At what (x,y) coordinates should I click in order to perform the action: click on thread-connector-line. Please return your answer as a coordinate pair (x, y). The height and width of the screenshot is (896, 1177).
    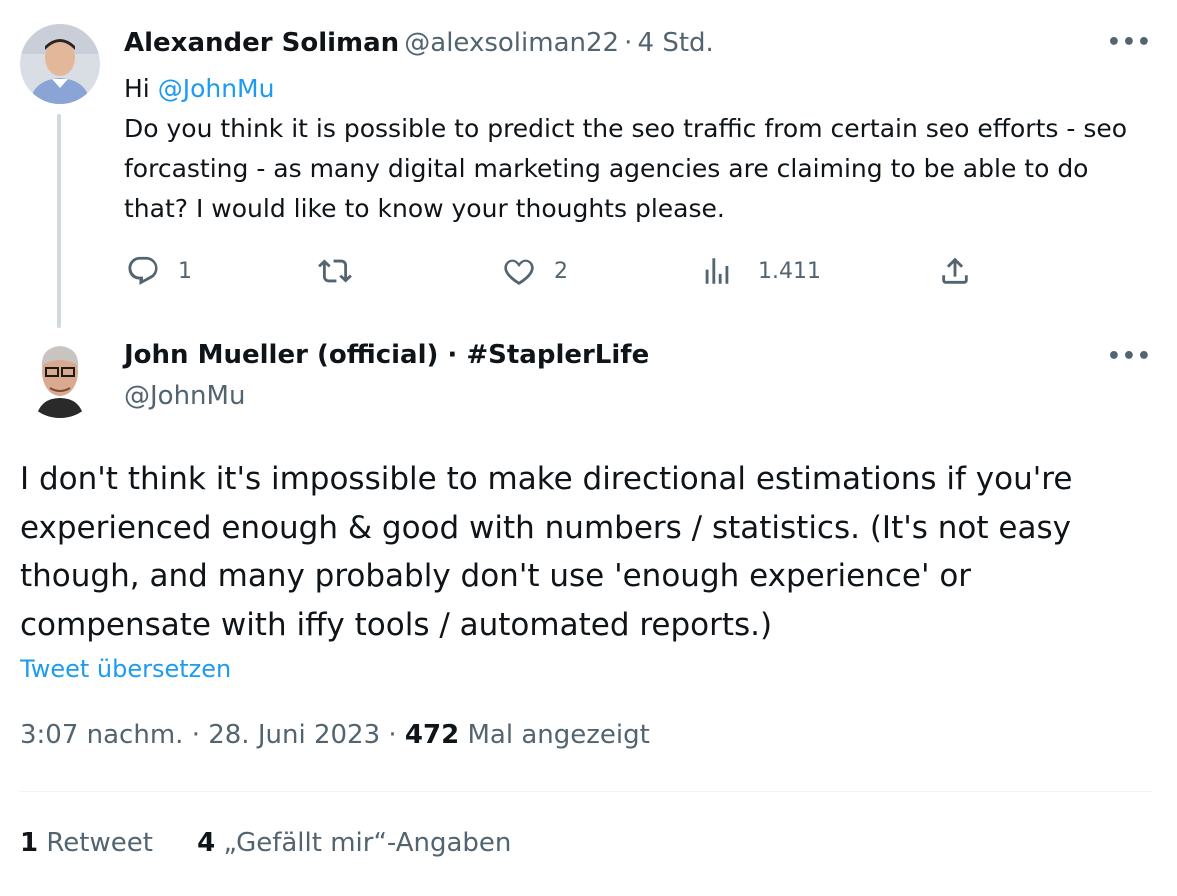
    Looking at the image, I should click on (59, 221).